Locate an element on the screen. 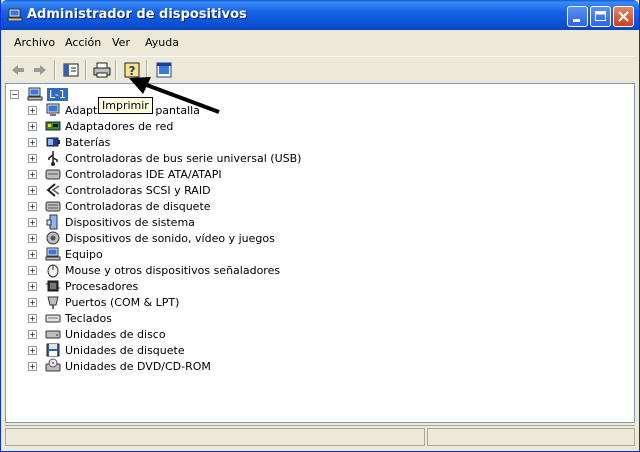  status-bar is located at coordinates (320, 436).